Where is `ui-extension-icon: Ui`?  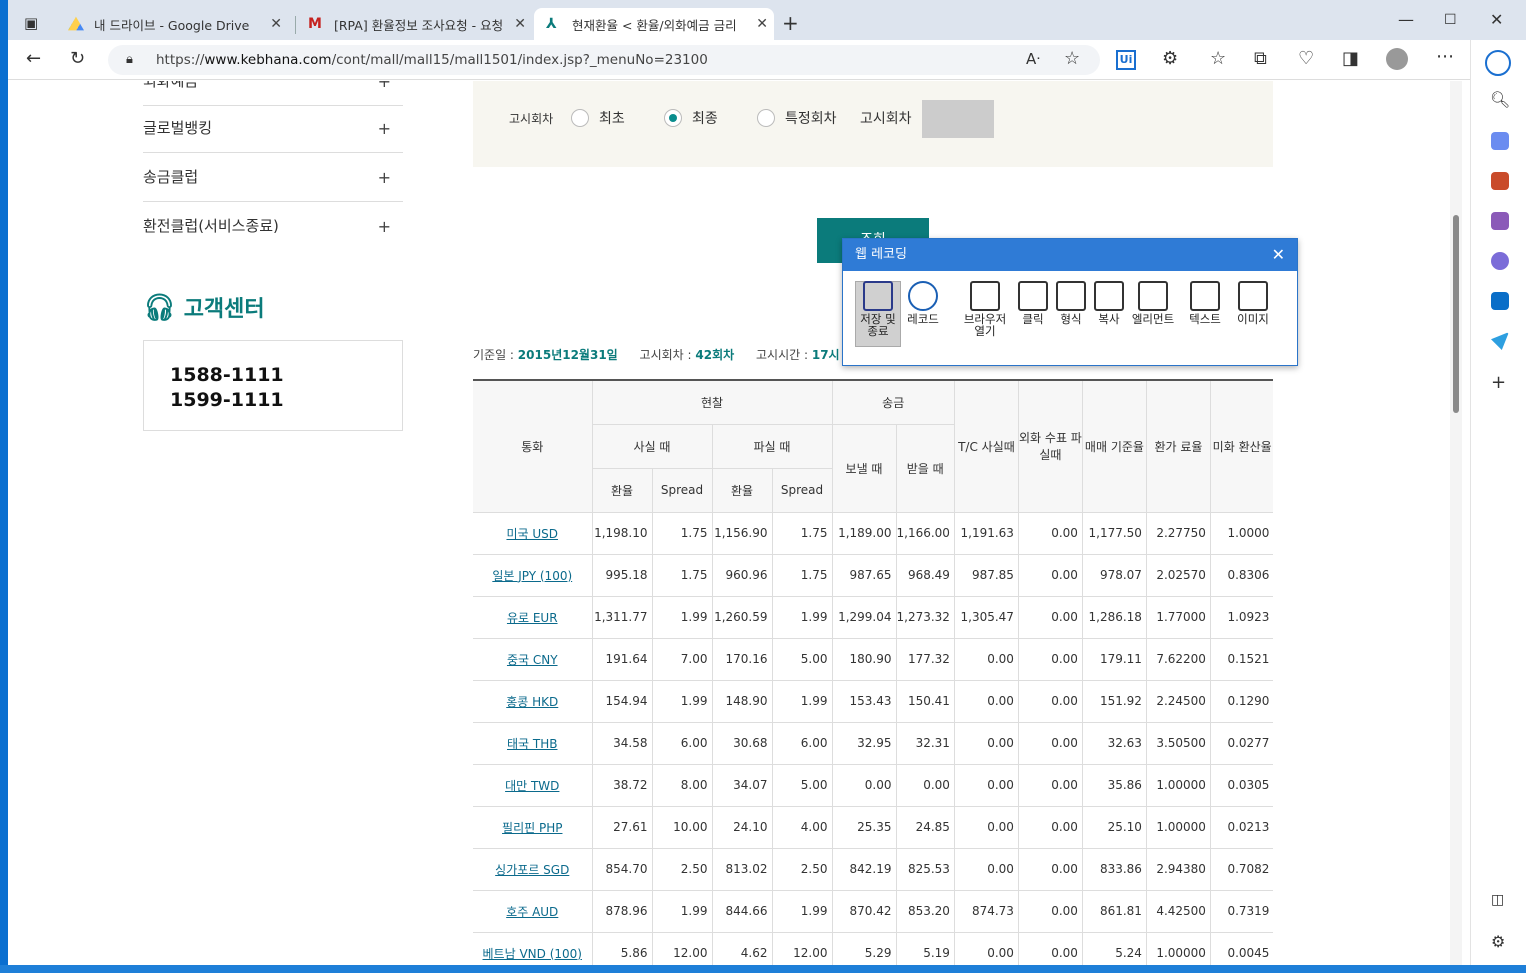
ui-extension-icon: Ui is located at coordinates (1126, 60).